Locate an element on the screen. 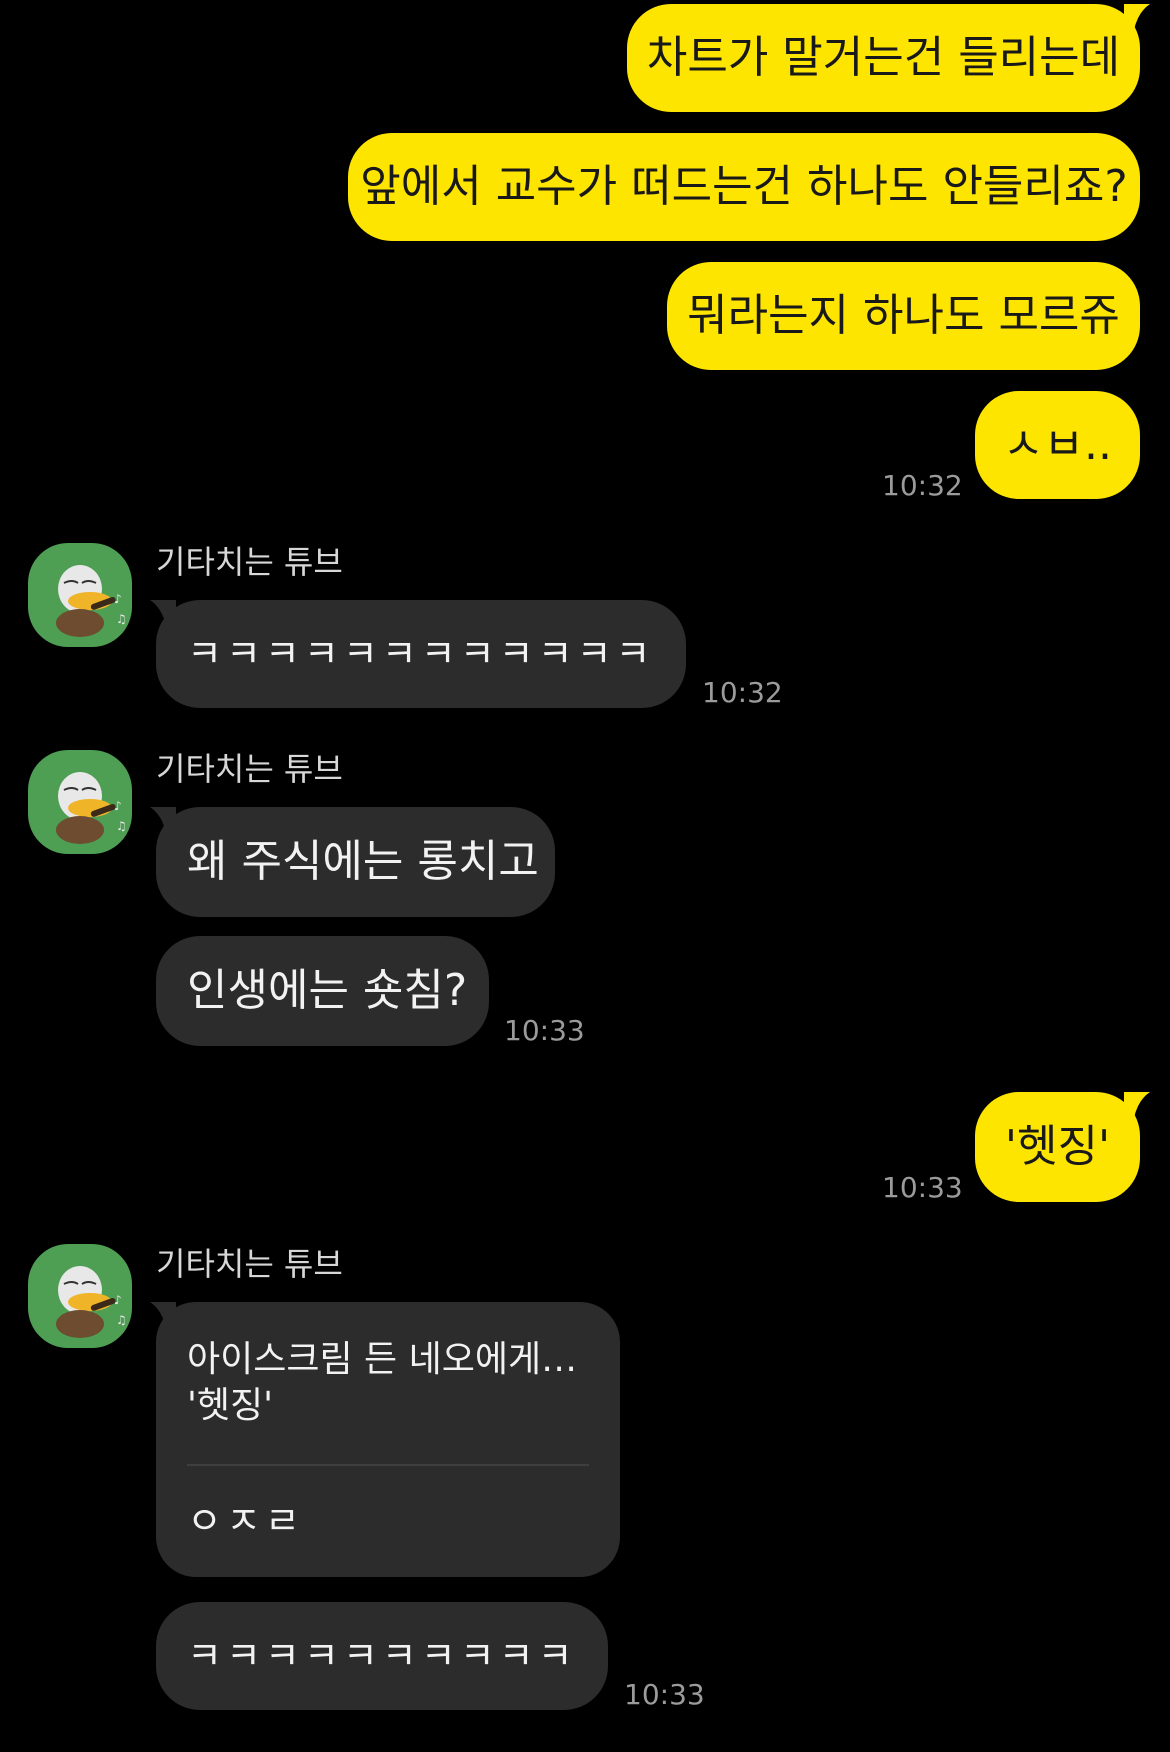  outgoing-message: '헷징' is located at coordinates (1057, 1147).